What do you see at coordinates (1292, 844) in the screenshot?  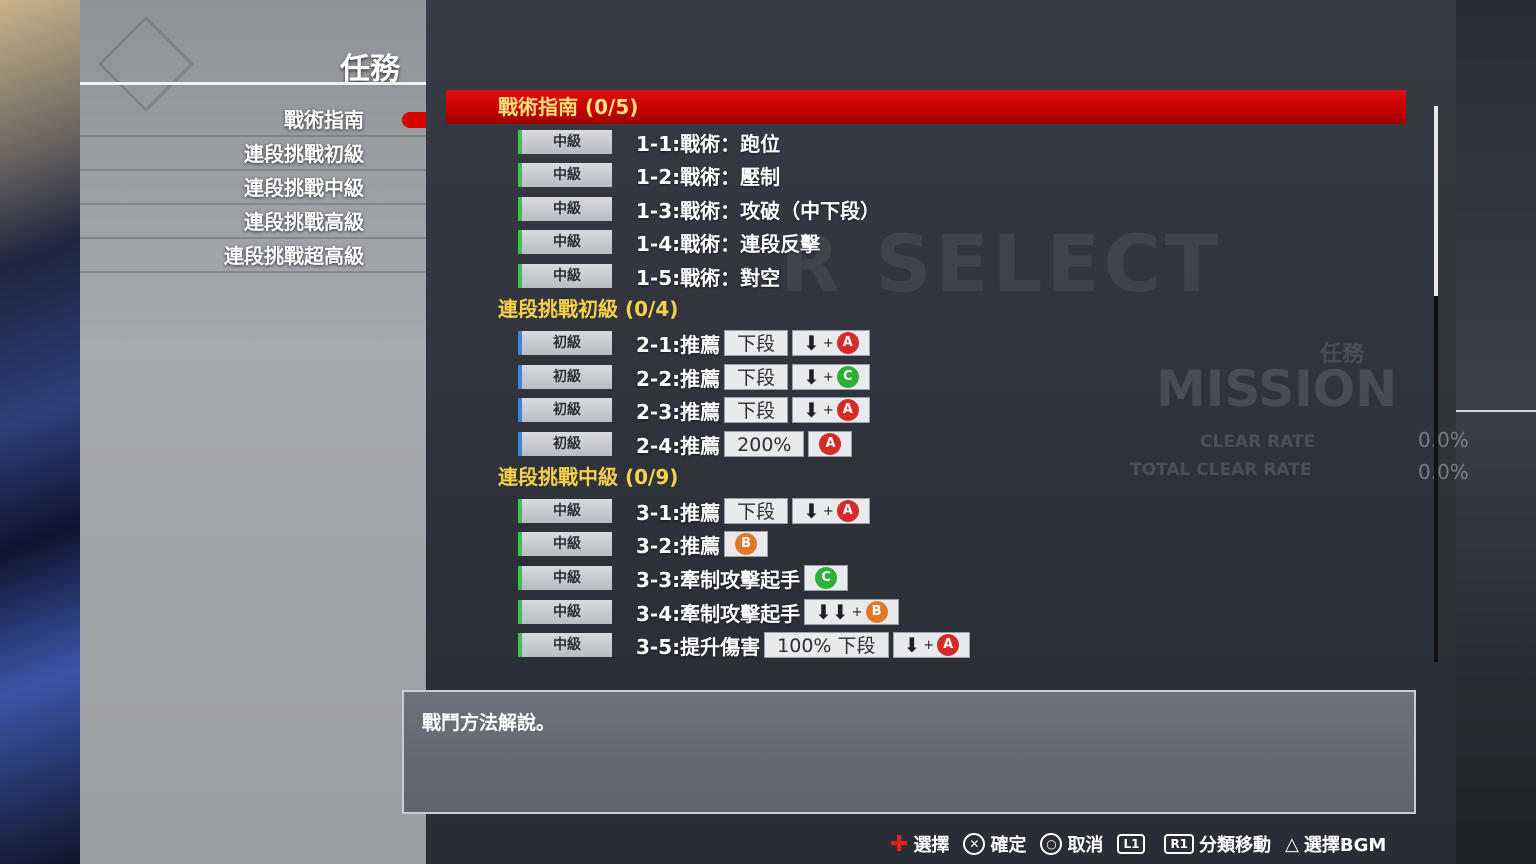 I see `triangle-button-icon: △` at bounding box center [1292, 844].